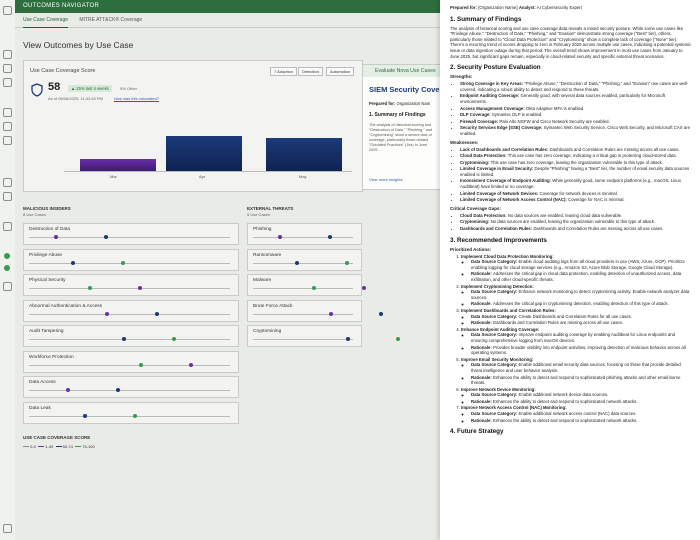 This screenshot has width=700, height=540. Describe the element at coordinates (461, 77) in the screenshot. I see `strengths-label: Strengths:` at that location.